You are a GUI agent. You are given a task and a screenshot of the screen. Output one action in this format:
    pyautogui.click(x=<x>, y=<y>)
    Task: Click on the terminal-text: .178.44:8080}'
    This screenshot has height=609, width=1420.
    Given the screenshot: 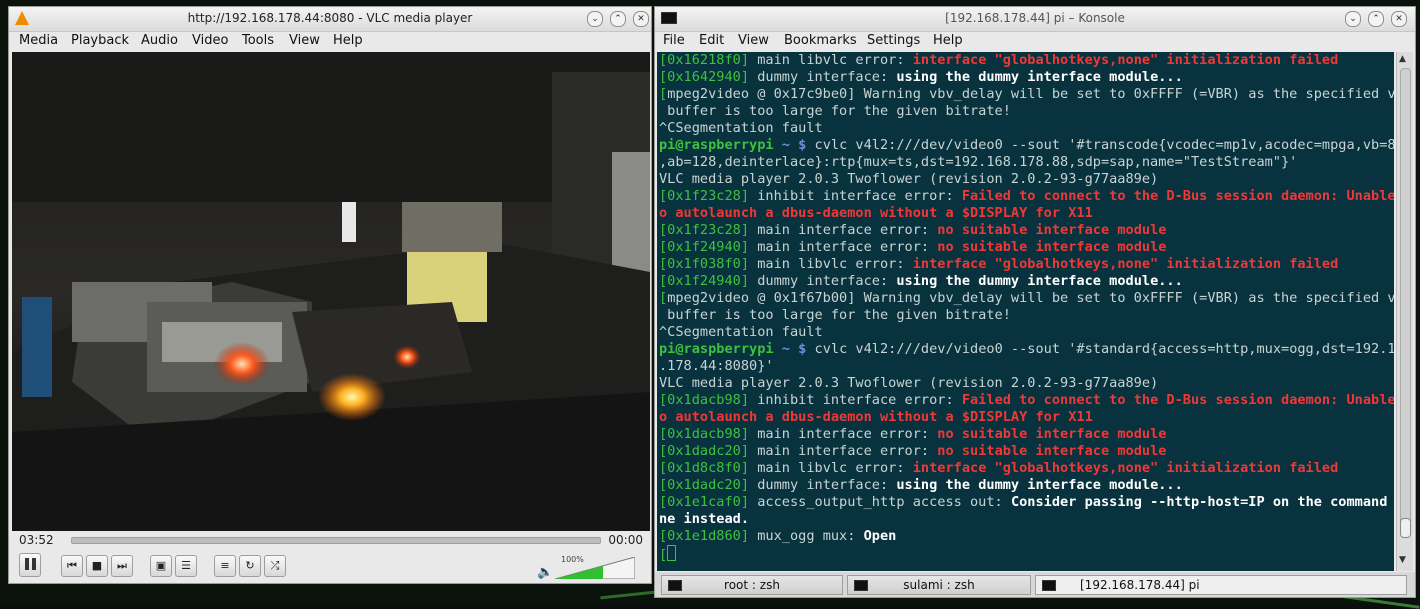 What is the action you would take?
    pyautogui.click(x=716, y=366)
    